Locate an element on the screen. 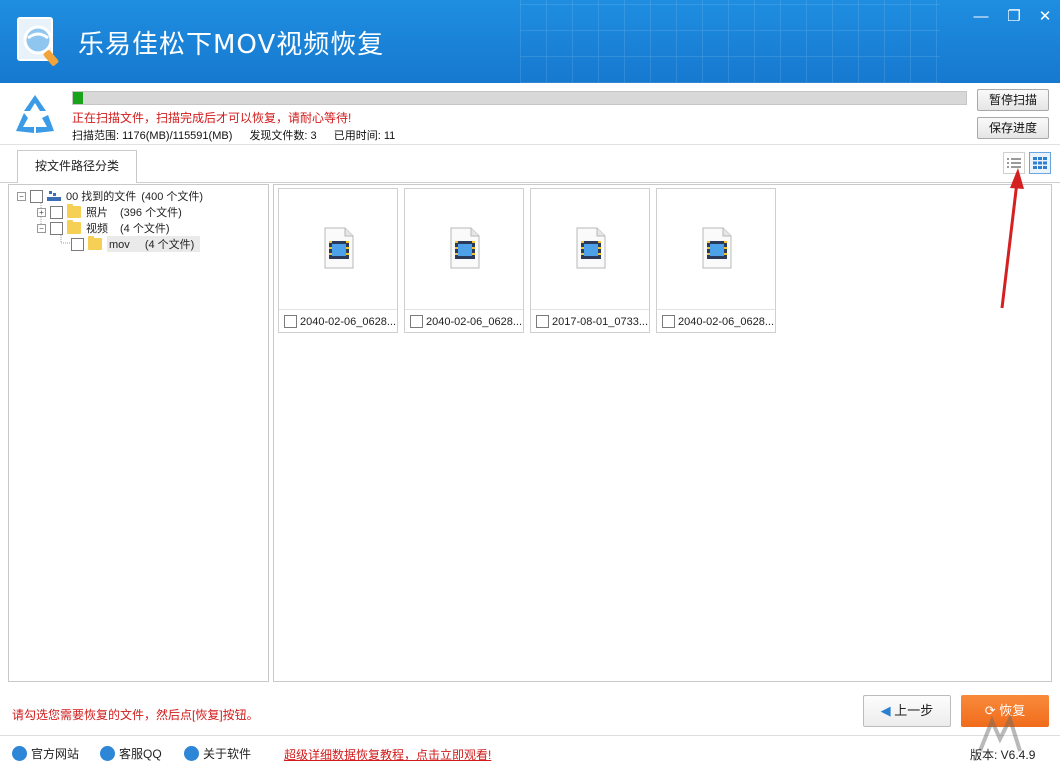 This screenshot has width=1060, height=768. grid-view-button is located at coordinates (1040, 163).